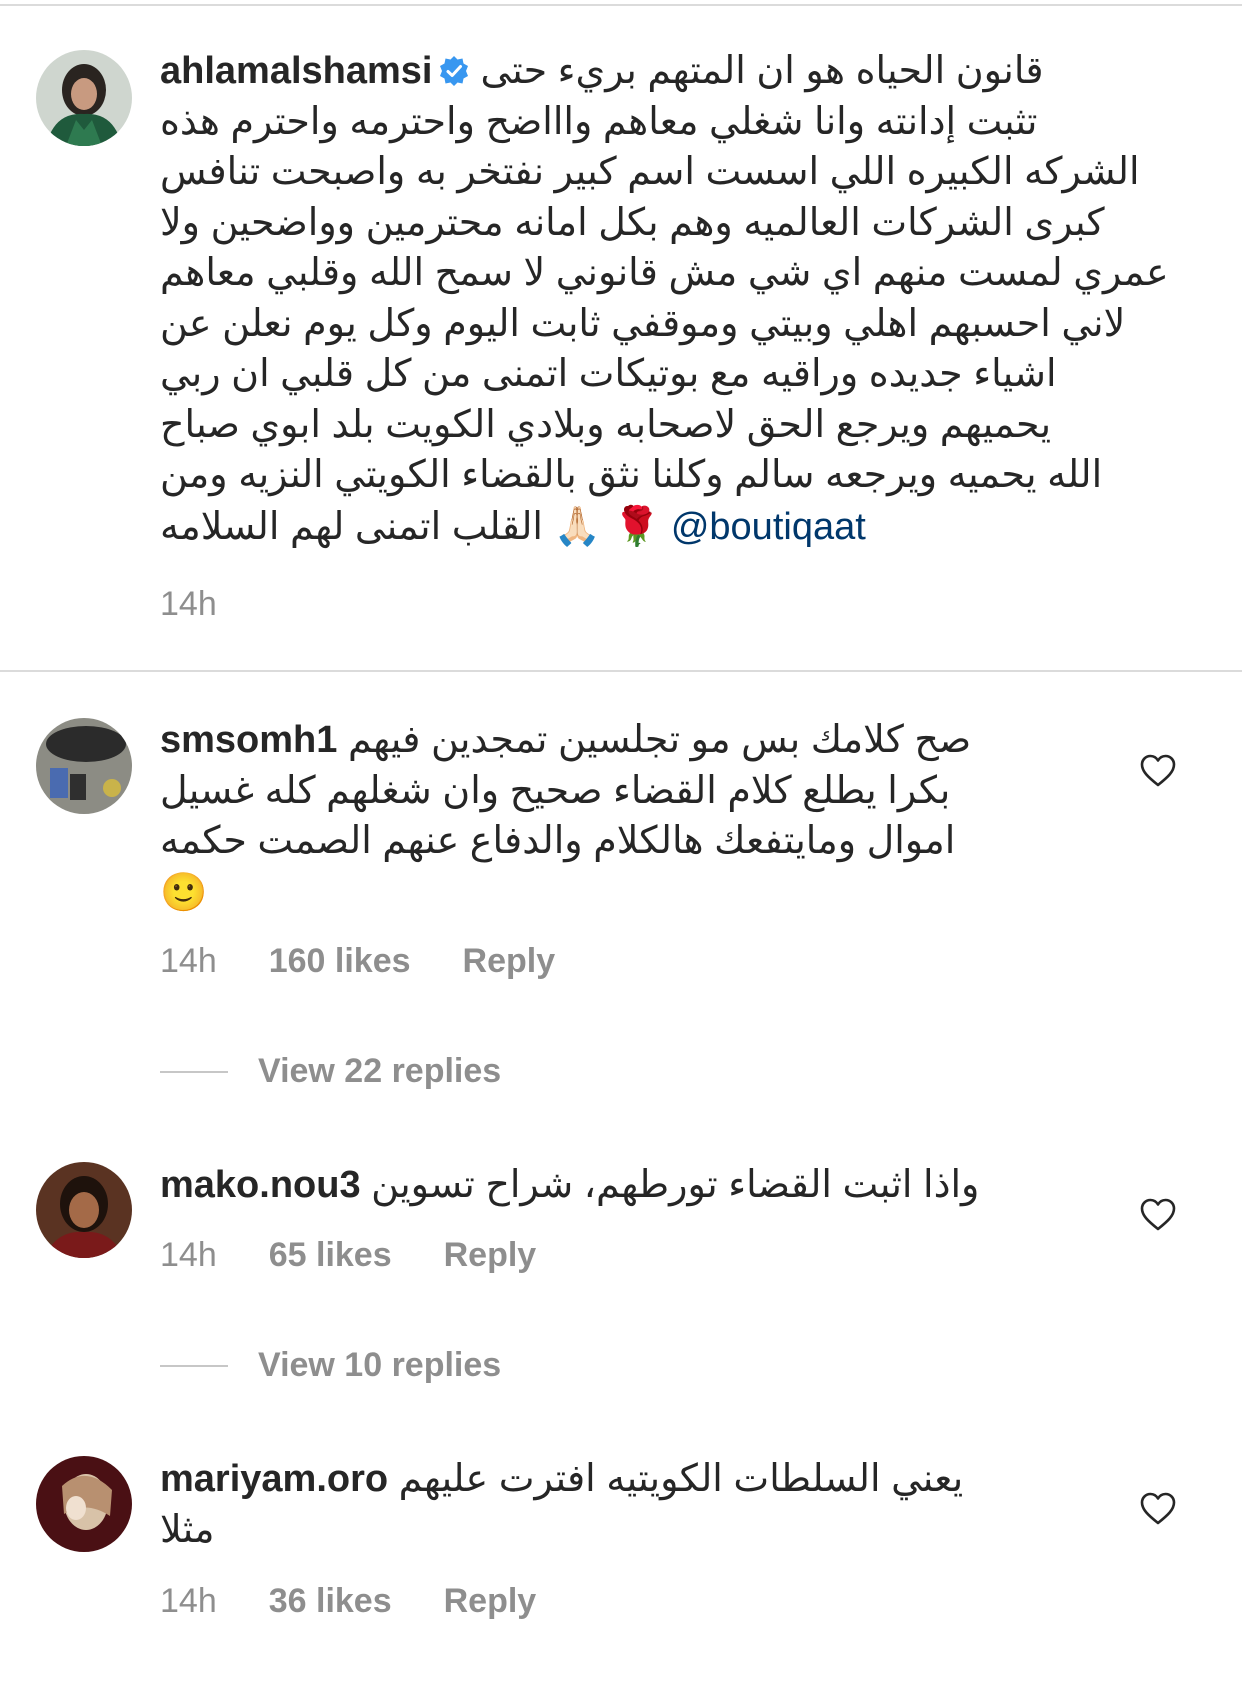 This screenshot has width=1242, height=1690. What do you see at coordinates (681, 1479) in the screenshot?
I see `comment-text: يعني السلطات الكويتيه افترت عليهم` at bounding box center [681, 1479].